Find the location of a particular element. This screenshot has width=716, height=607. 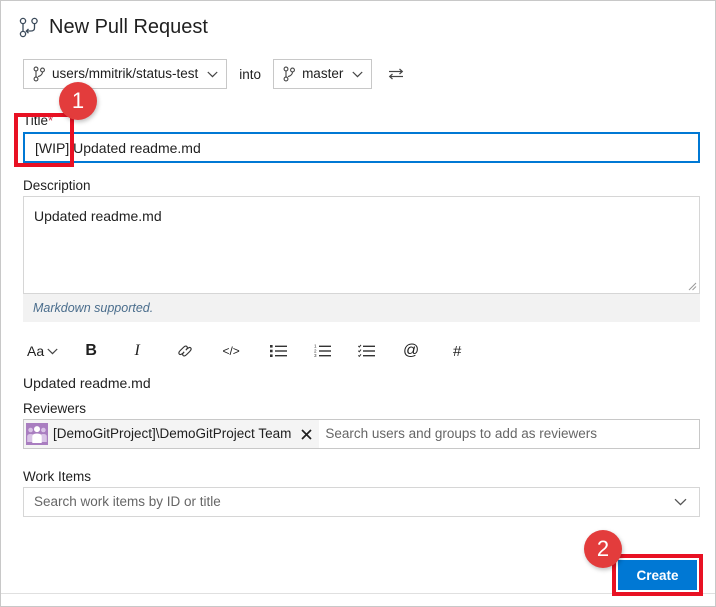

work-items-input: Search work items by ID or title is located at coordinates (361, 502).